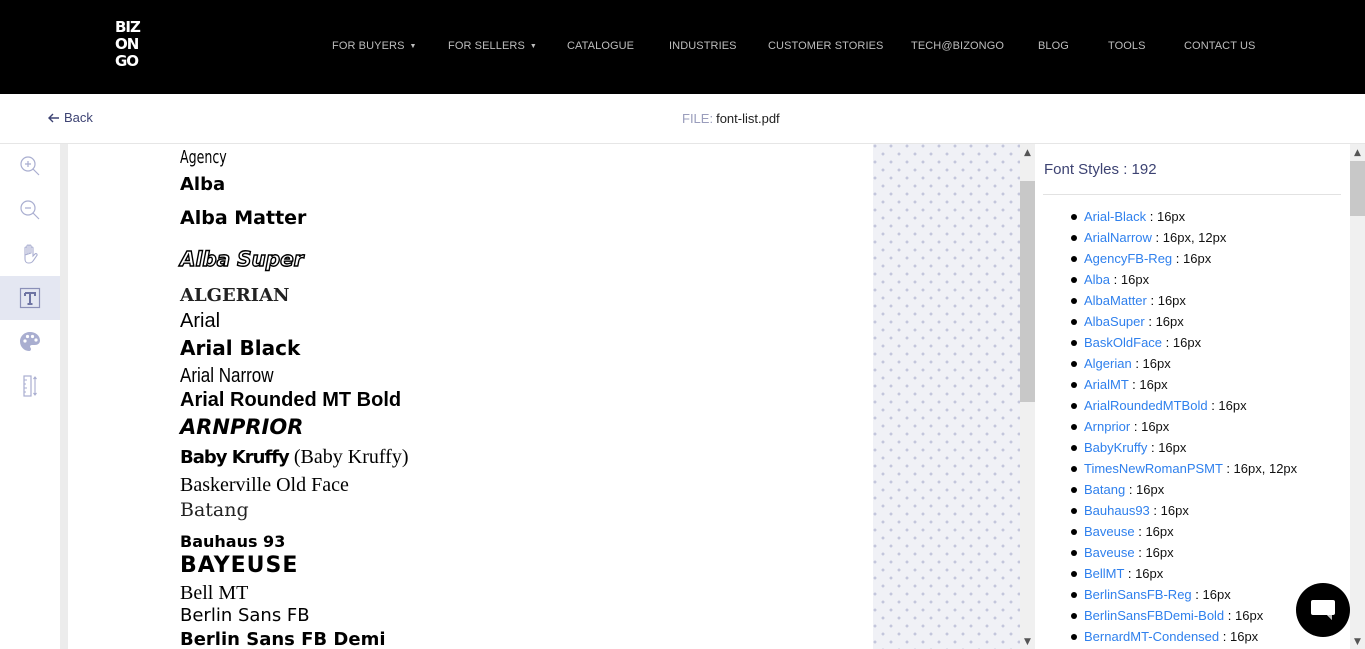  I want to click on hand-icon, so click(31, 254).